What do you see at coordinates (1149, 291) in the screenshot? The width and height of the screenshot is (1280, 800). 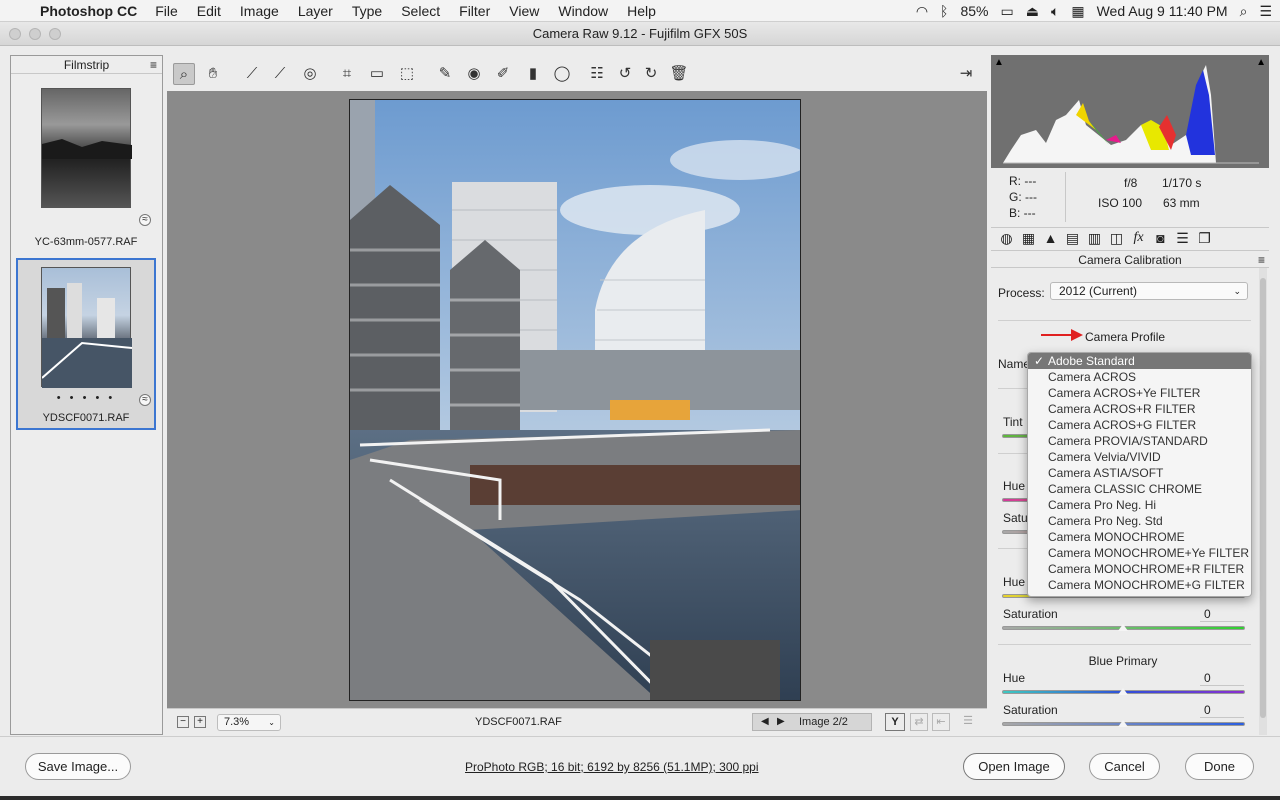 I see `process-select: 2012 (Current) ⌄` at bounding box center [1149, 291].